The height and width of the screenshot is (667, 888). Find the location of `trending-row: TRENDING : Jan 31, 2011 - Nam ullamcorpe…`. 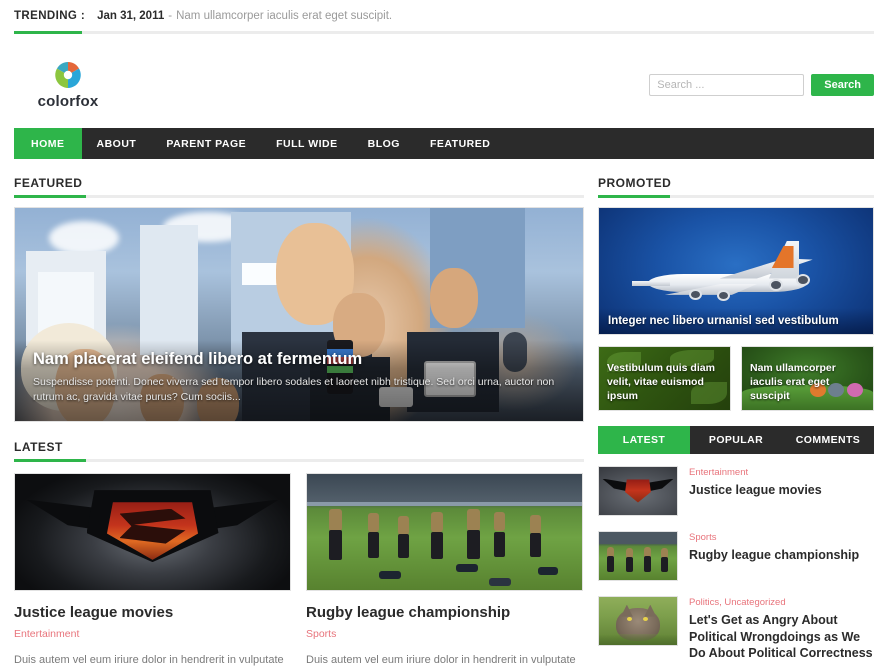

trending-row: TRENDING : Jan 31, 2011 - Nam ullamcorpe… is located at coordinates (444, 16).